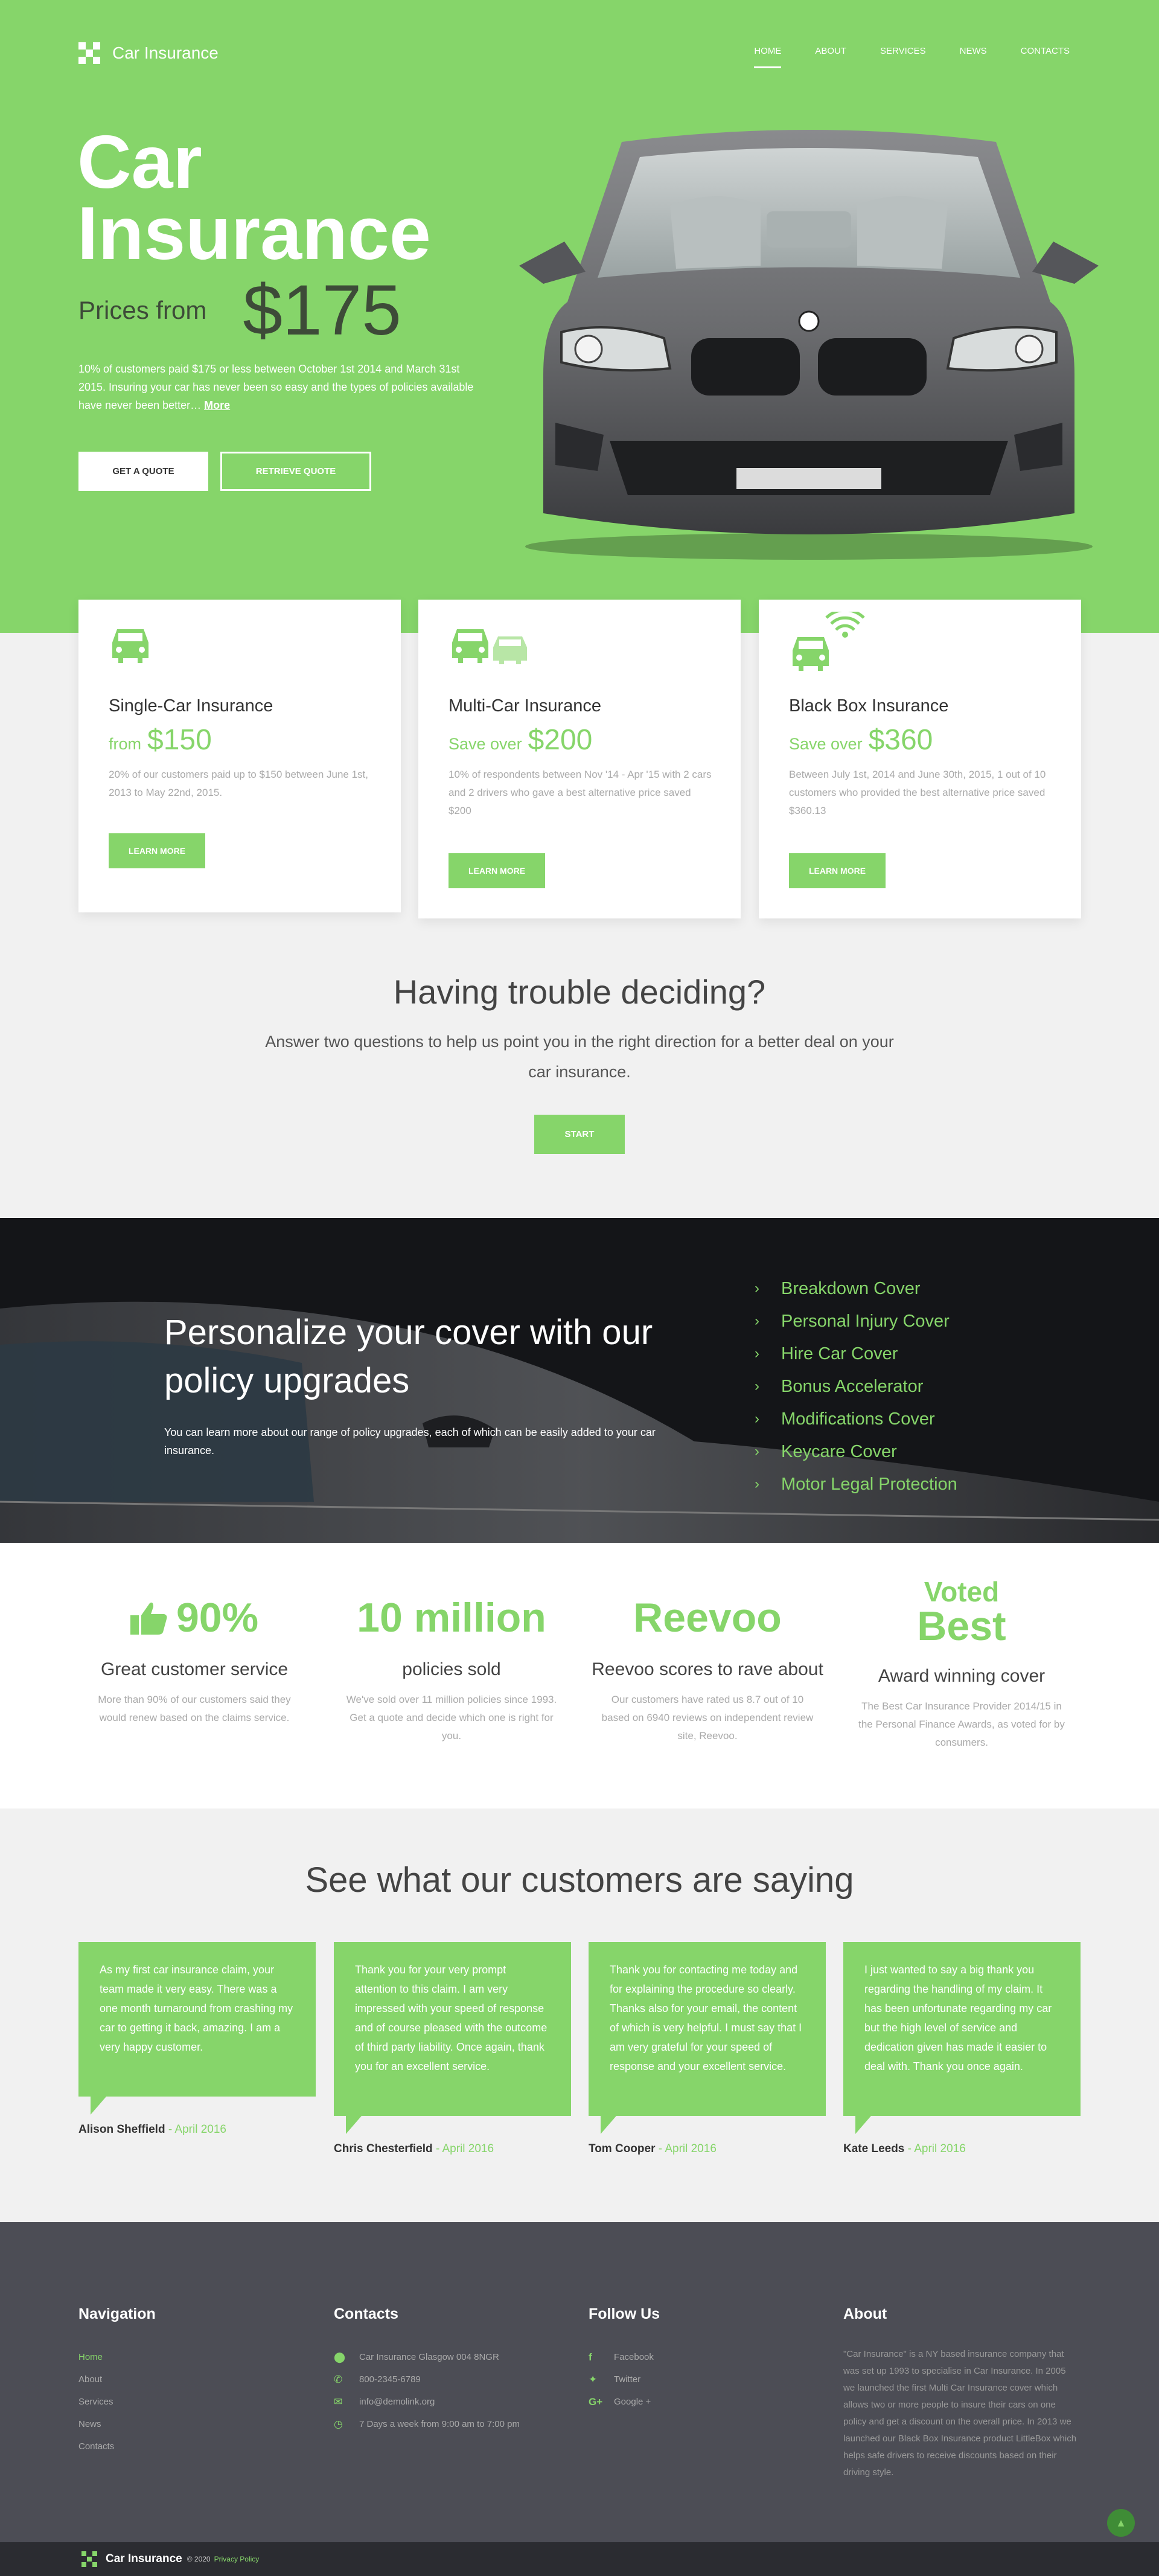 The image size is (1159, 2576). I want to click on contact-address: ⬤ Car Insurance Glasgow 004 8NGR, so click(427, 2357).